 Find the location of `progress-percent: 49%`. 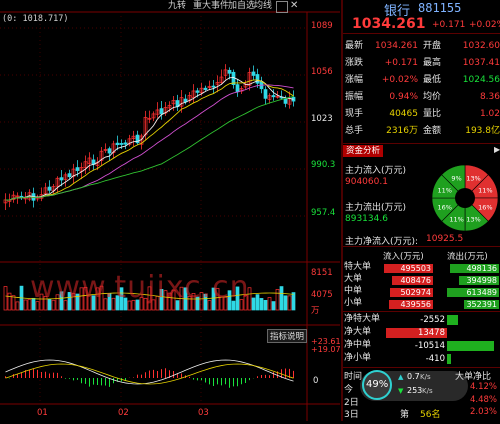

progress-percent: 49% is located at coordinates (377, 384).